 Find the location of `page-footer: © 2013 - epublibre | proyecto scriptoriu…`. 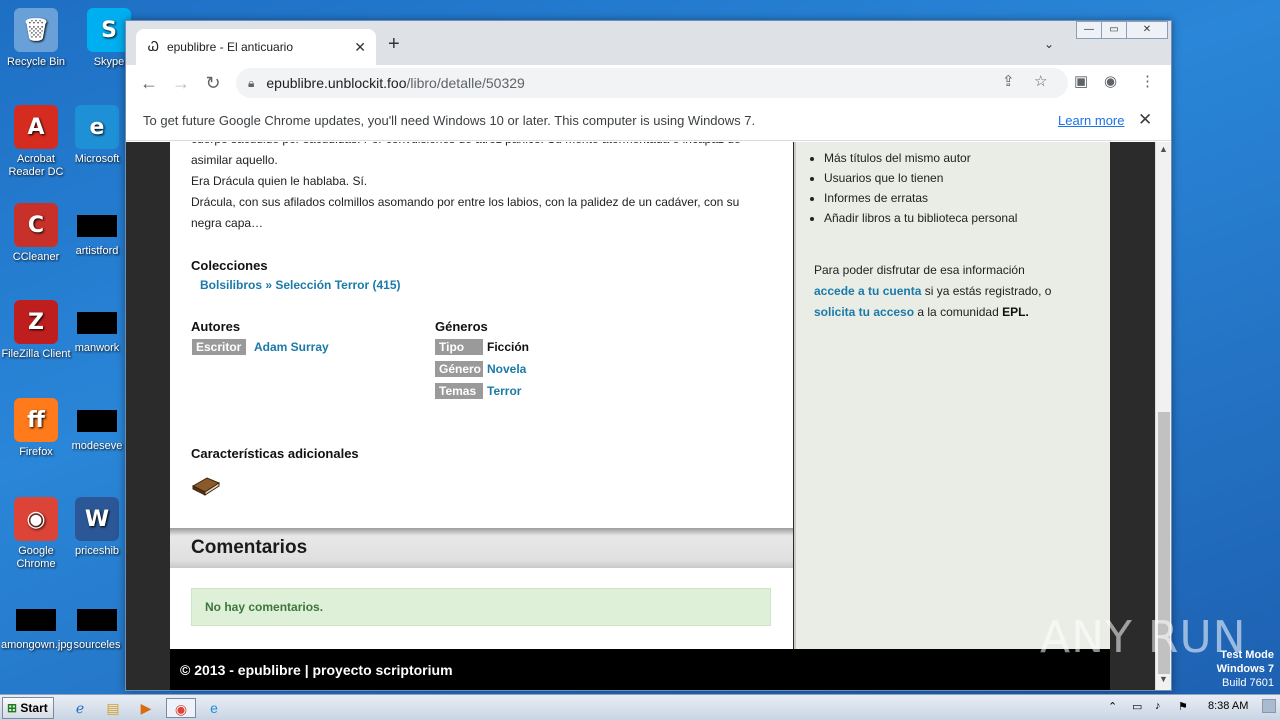

page-footer: © 2013 - epublibre | proyecto scriptoriu… is located at coordinates (640, 669).